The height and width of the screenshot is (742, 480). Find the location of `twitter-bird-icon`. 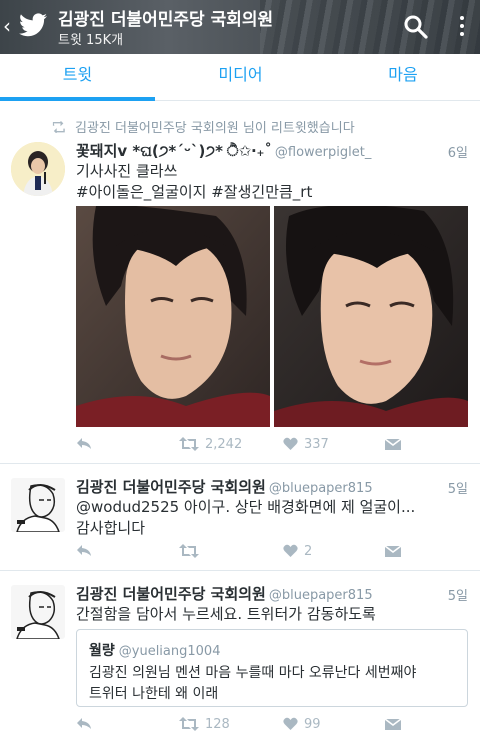

twitter-bird-icon is located at coordinates (33, 25).